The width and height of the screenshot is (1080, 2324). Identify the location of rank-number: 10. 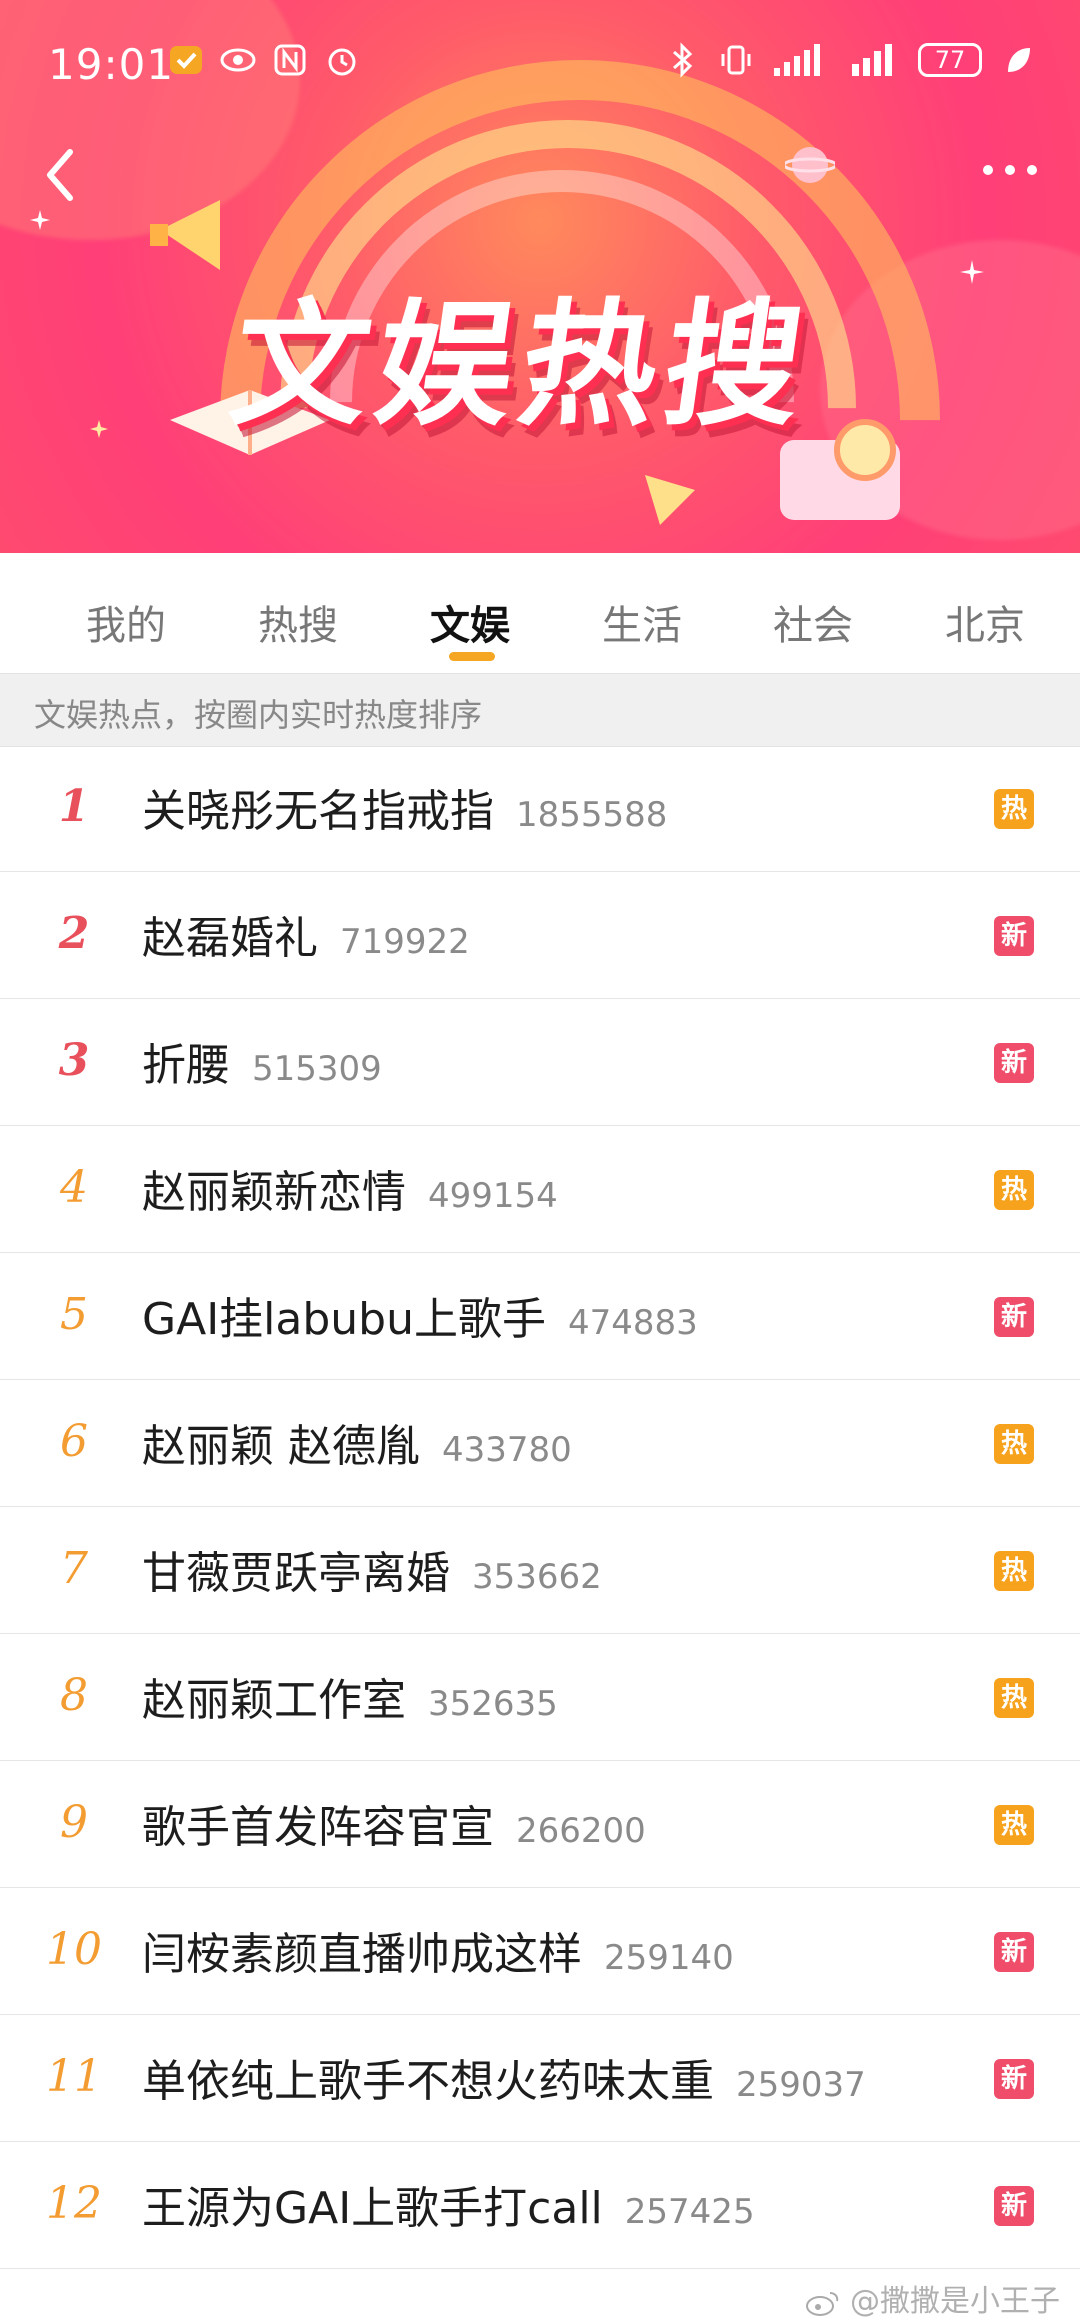
(74, 1949).